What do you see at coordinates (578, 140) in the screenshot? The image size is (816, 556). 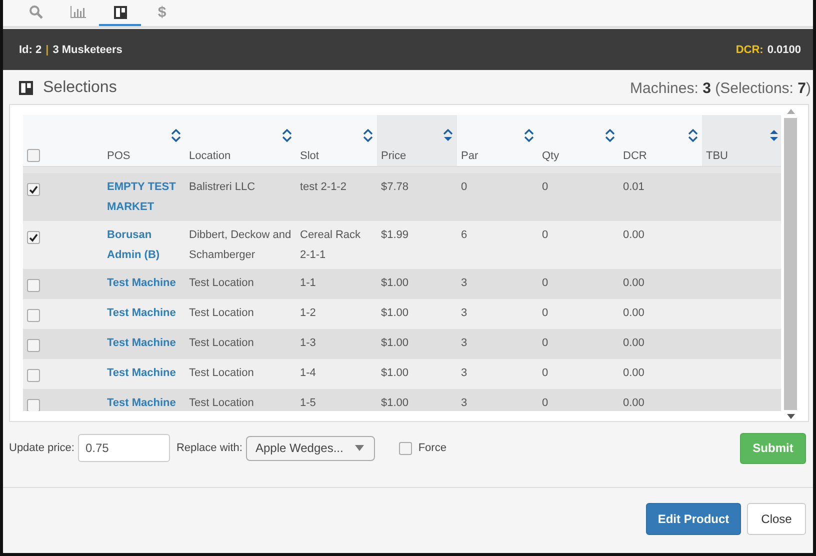 I see `column-header: Qty` at bounding box center [578, 140].